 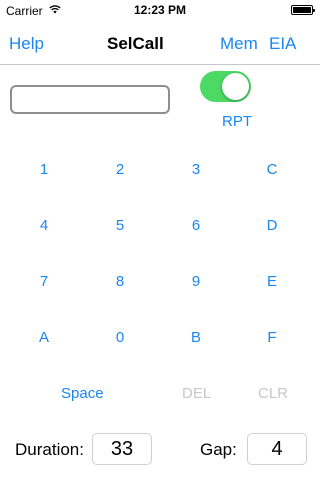 I want to click on space-button: Space, so click(x=82, y=393).